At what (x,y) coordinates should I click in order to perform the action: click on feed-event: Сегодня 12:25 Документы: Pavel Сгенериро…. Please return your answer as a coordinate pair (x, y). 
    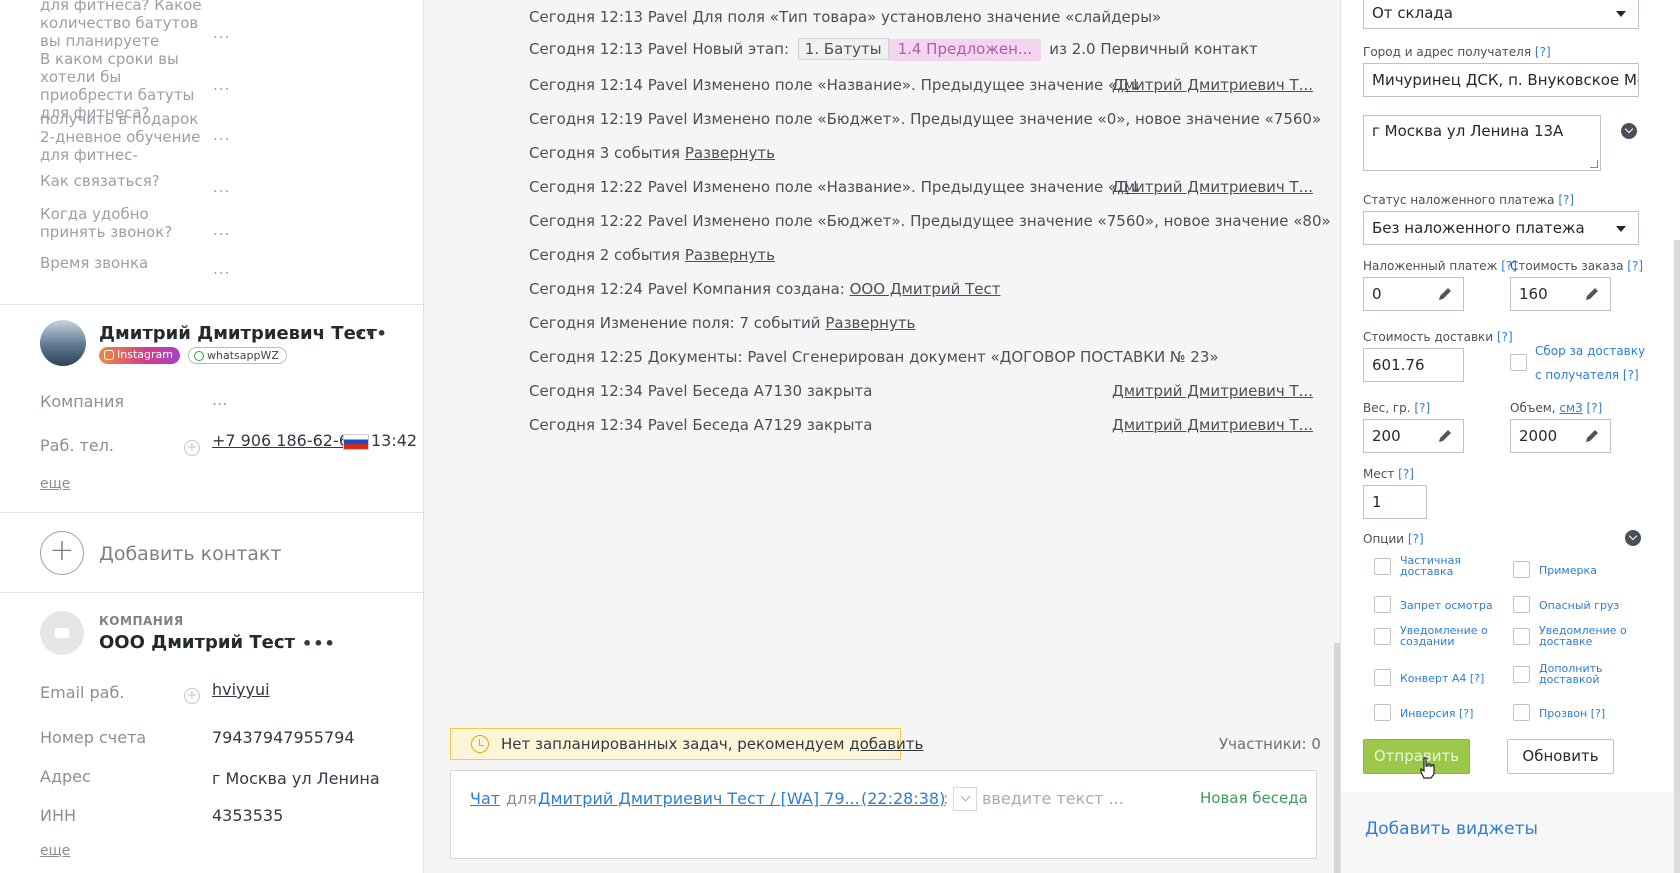
    Looking at the image, I should click on (874, 357).